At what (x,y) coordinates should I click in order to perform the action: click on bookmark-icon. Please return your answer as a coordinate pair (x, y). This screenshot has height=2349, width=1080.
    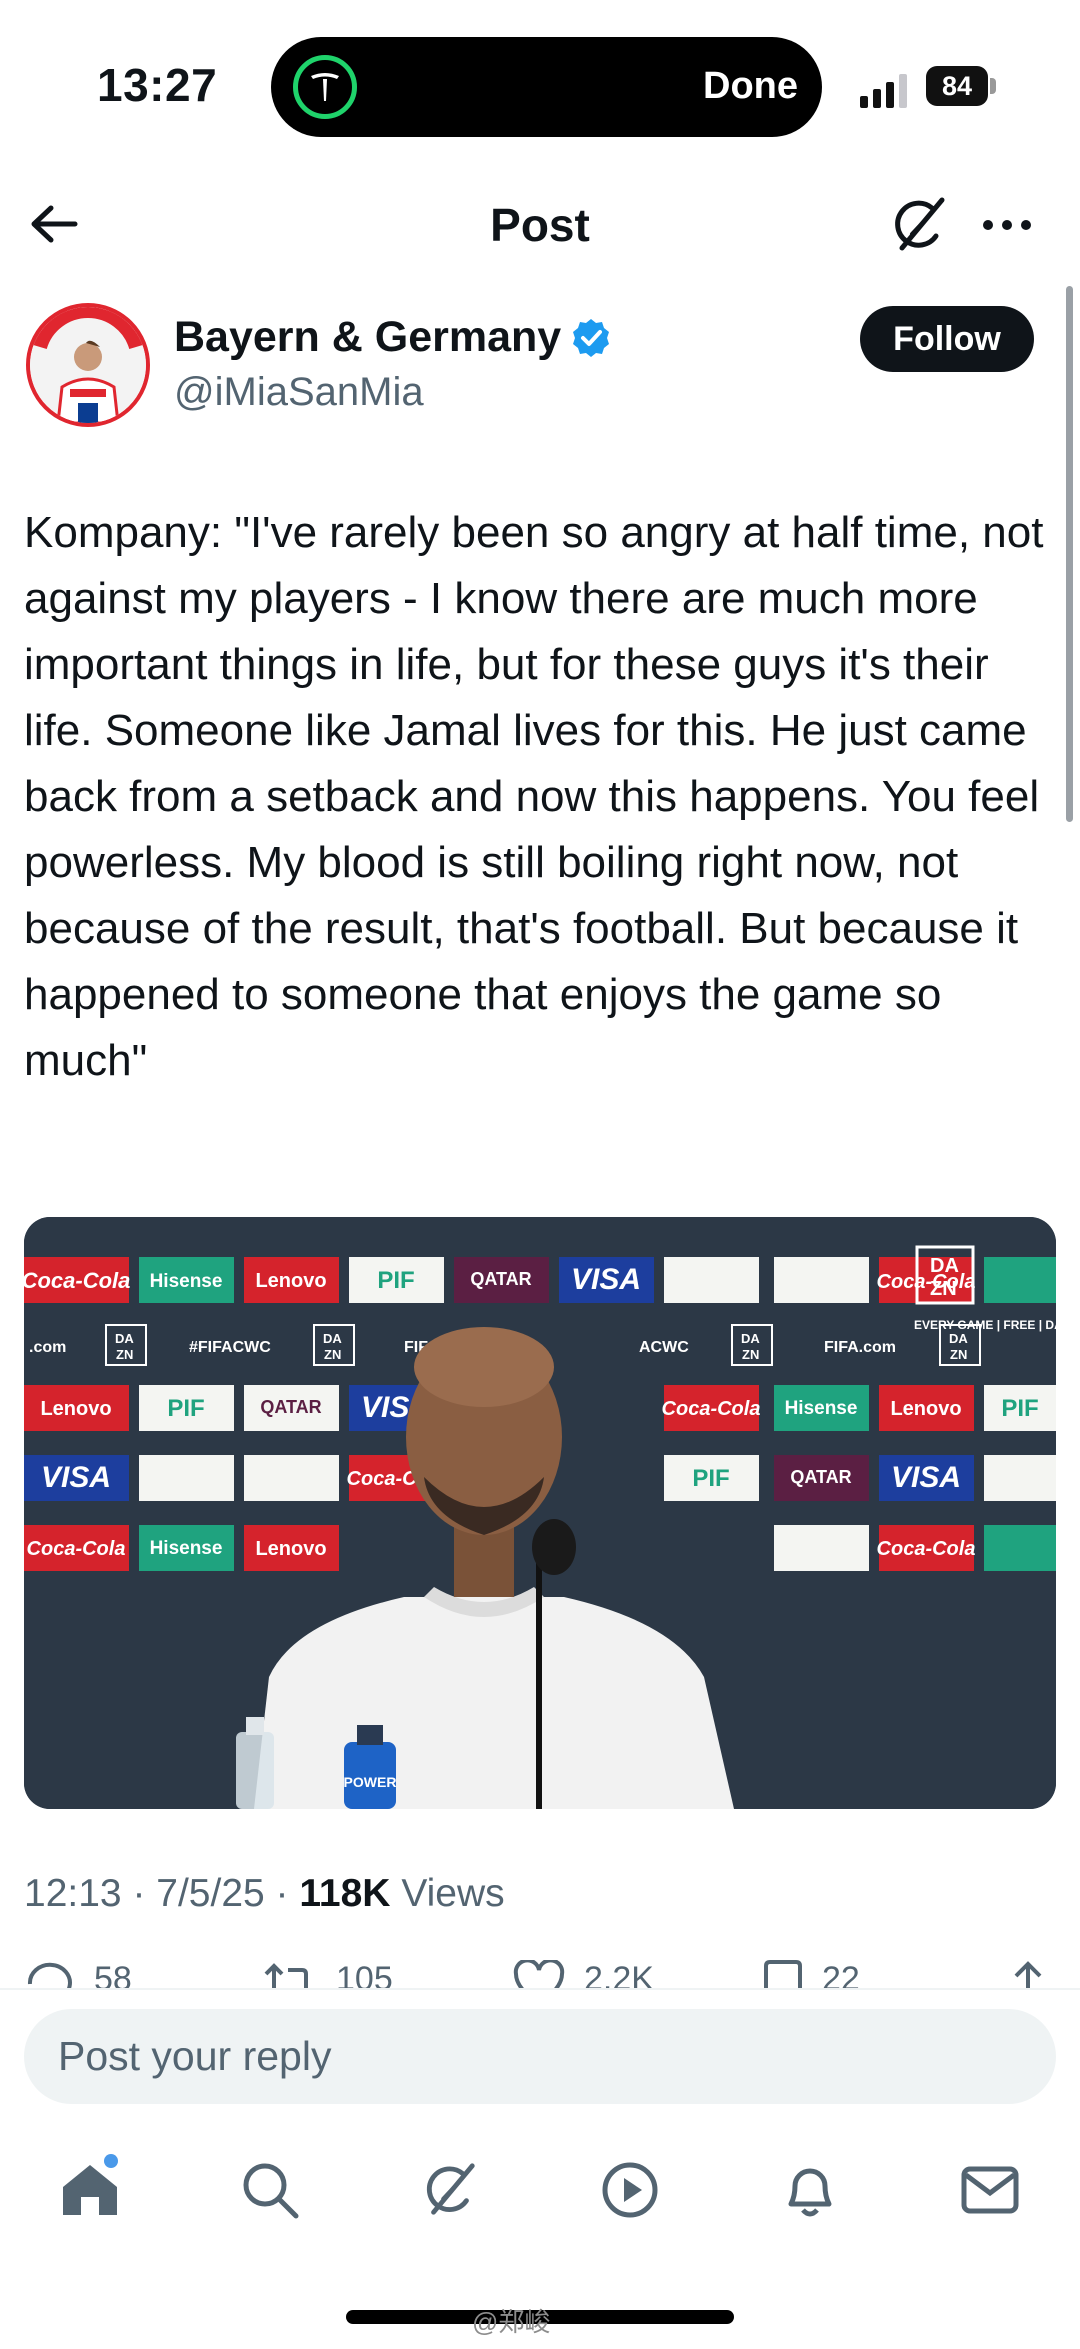
    Looking at the image, I should click on (783, 1974).